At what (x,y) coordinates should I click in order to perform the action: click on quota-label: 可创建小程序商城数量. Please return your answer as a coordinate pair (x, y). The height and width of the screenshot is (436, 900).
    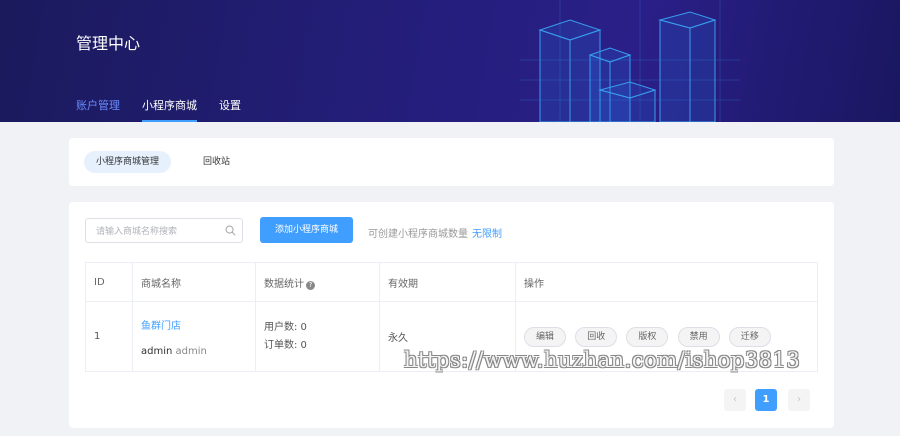
    Looking at the image, I should click on (418, 234).